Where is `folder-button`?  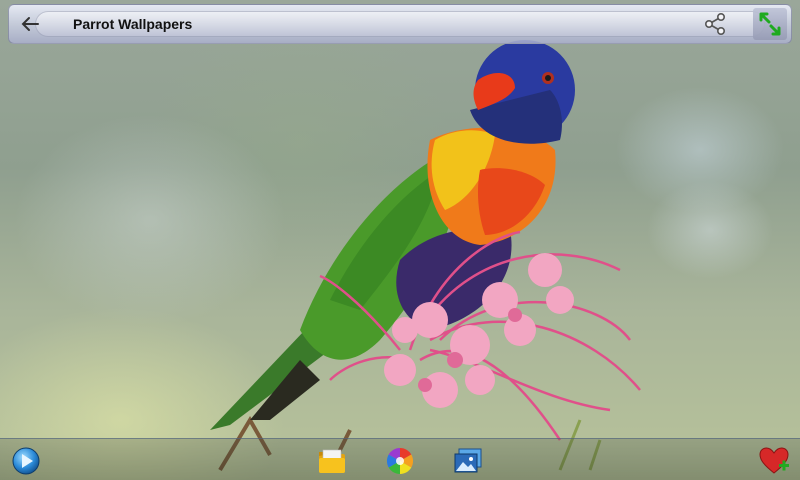
folder-button is located at coordinates (332, 461).